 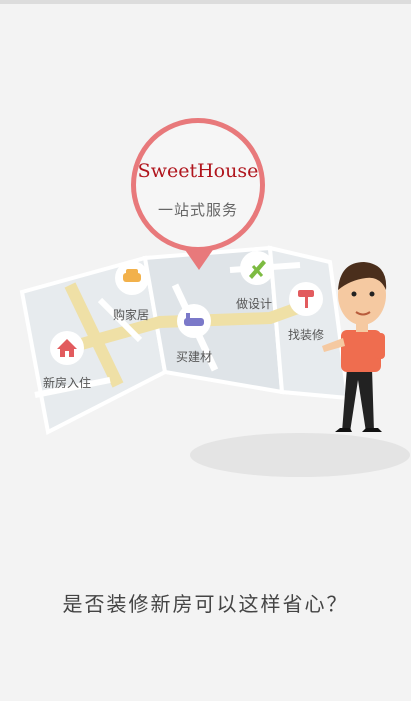 What do you see at coordinates (257, 268) in the screenshot?
I see `pin-design` at bounding box center [257, 268].